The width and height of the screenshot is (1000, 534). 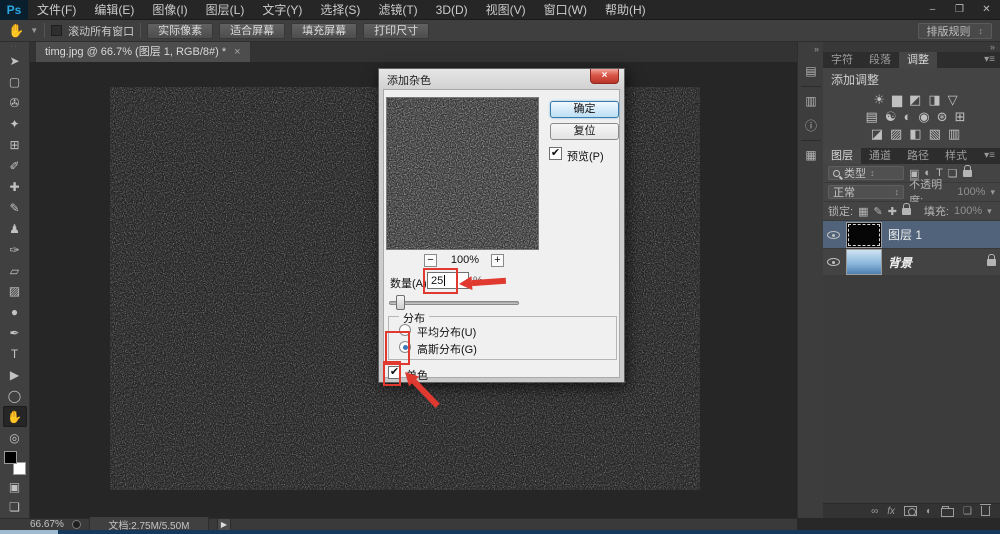 What do you see at coordinates (918, 156) in the screenshot?
I see `tab-paths: 路径` at bounding box center [918, 156].